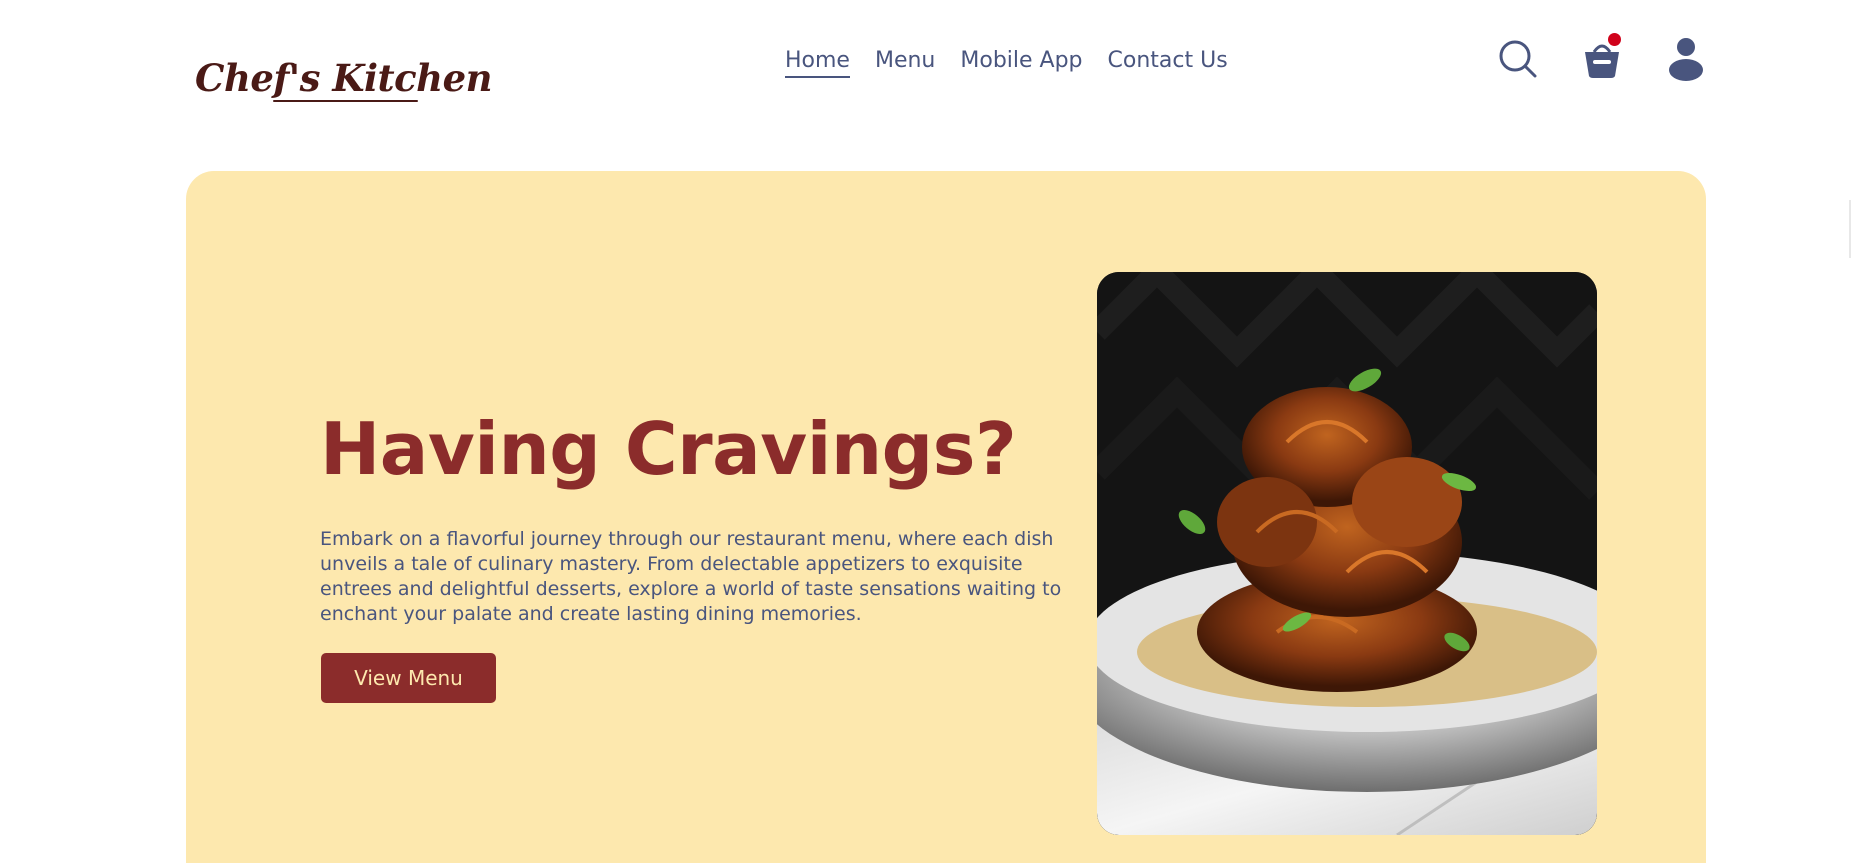 This screenshot has width=1853, height=863. I want to click on brand-logo: Chef's Kitchen, so click(343, 63).